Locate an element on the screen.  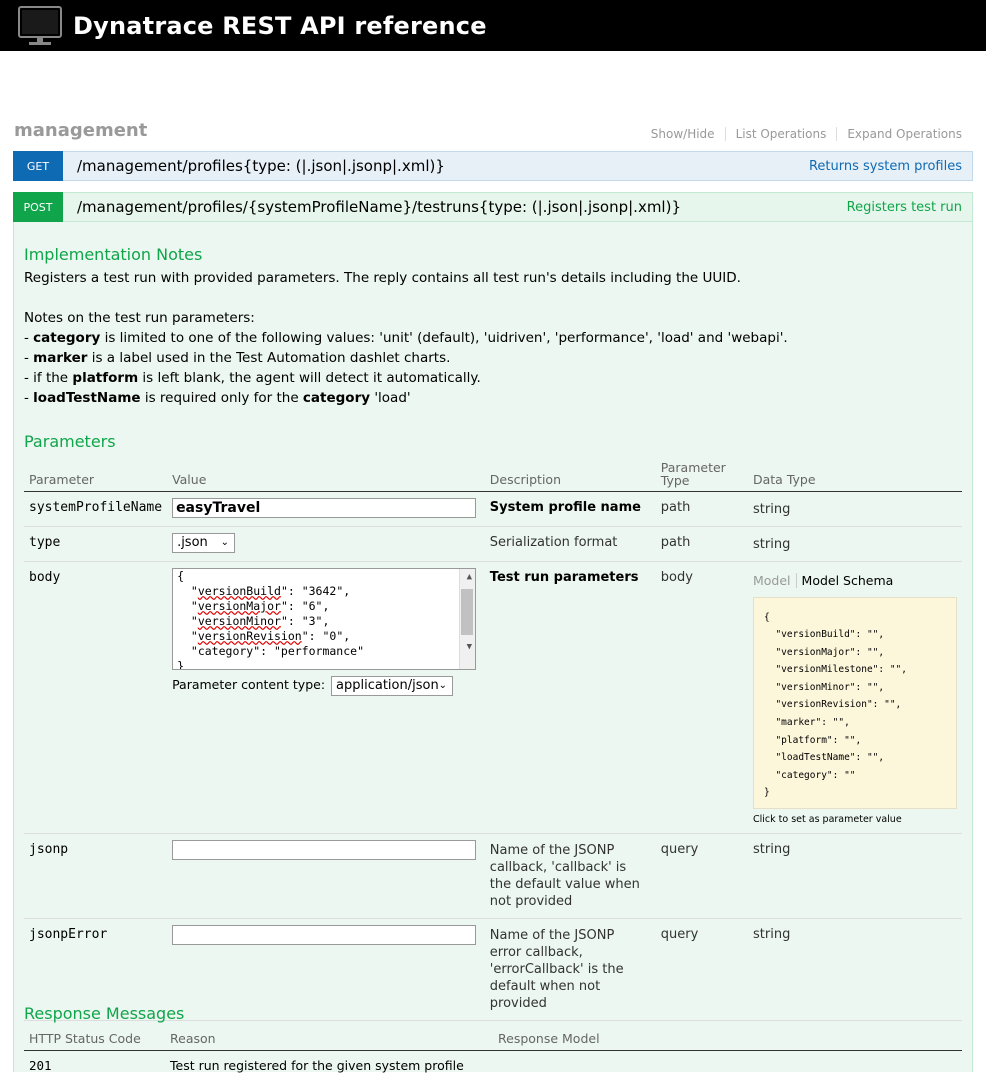
param-name: jsonp is located at coordinates (96, 876).